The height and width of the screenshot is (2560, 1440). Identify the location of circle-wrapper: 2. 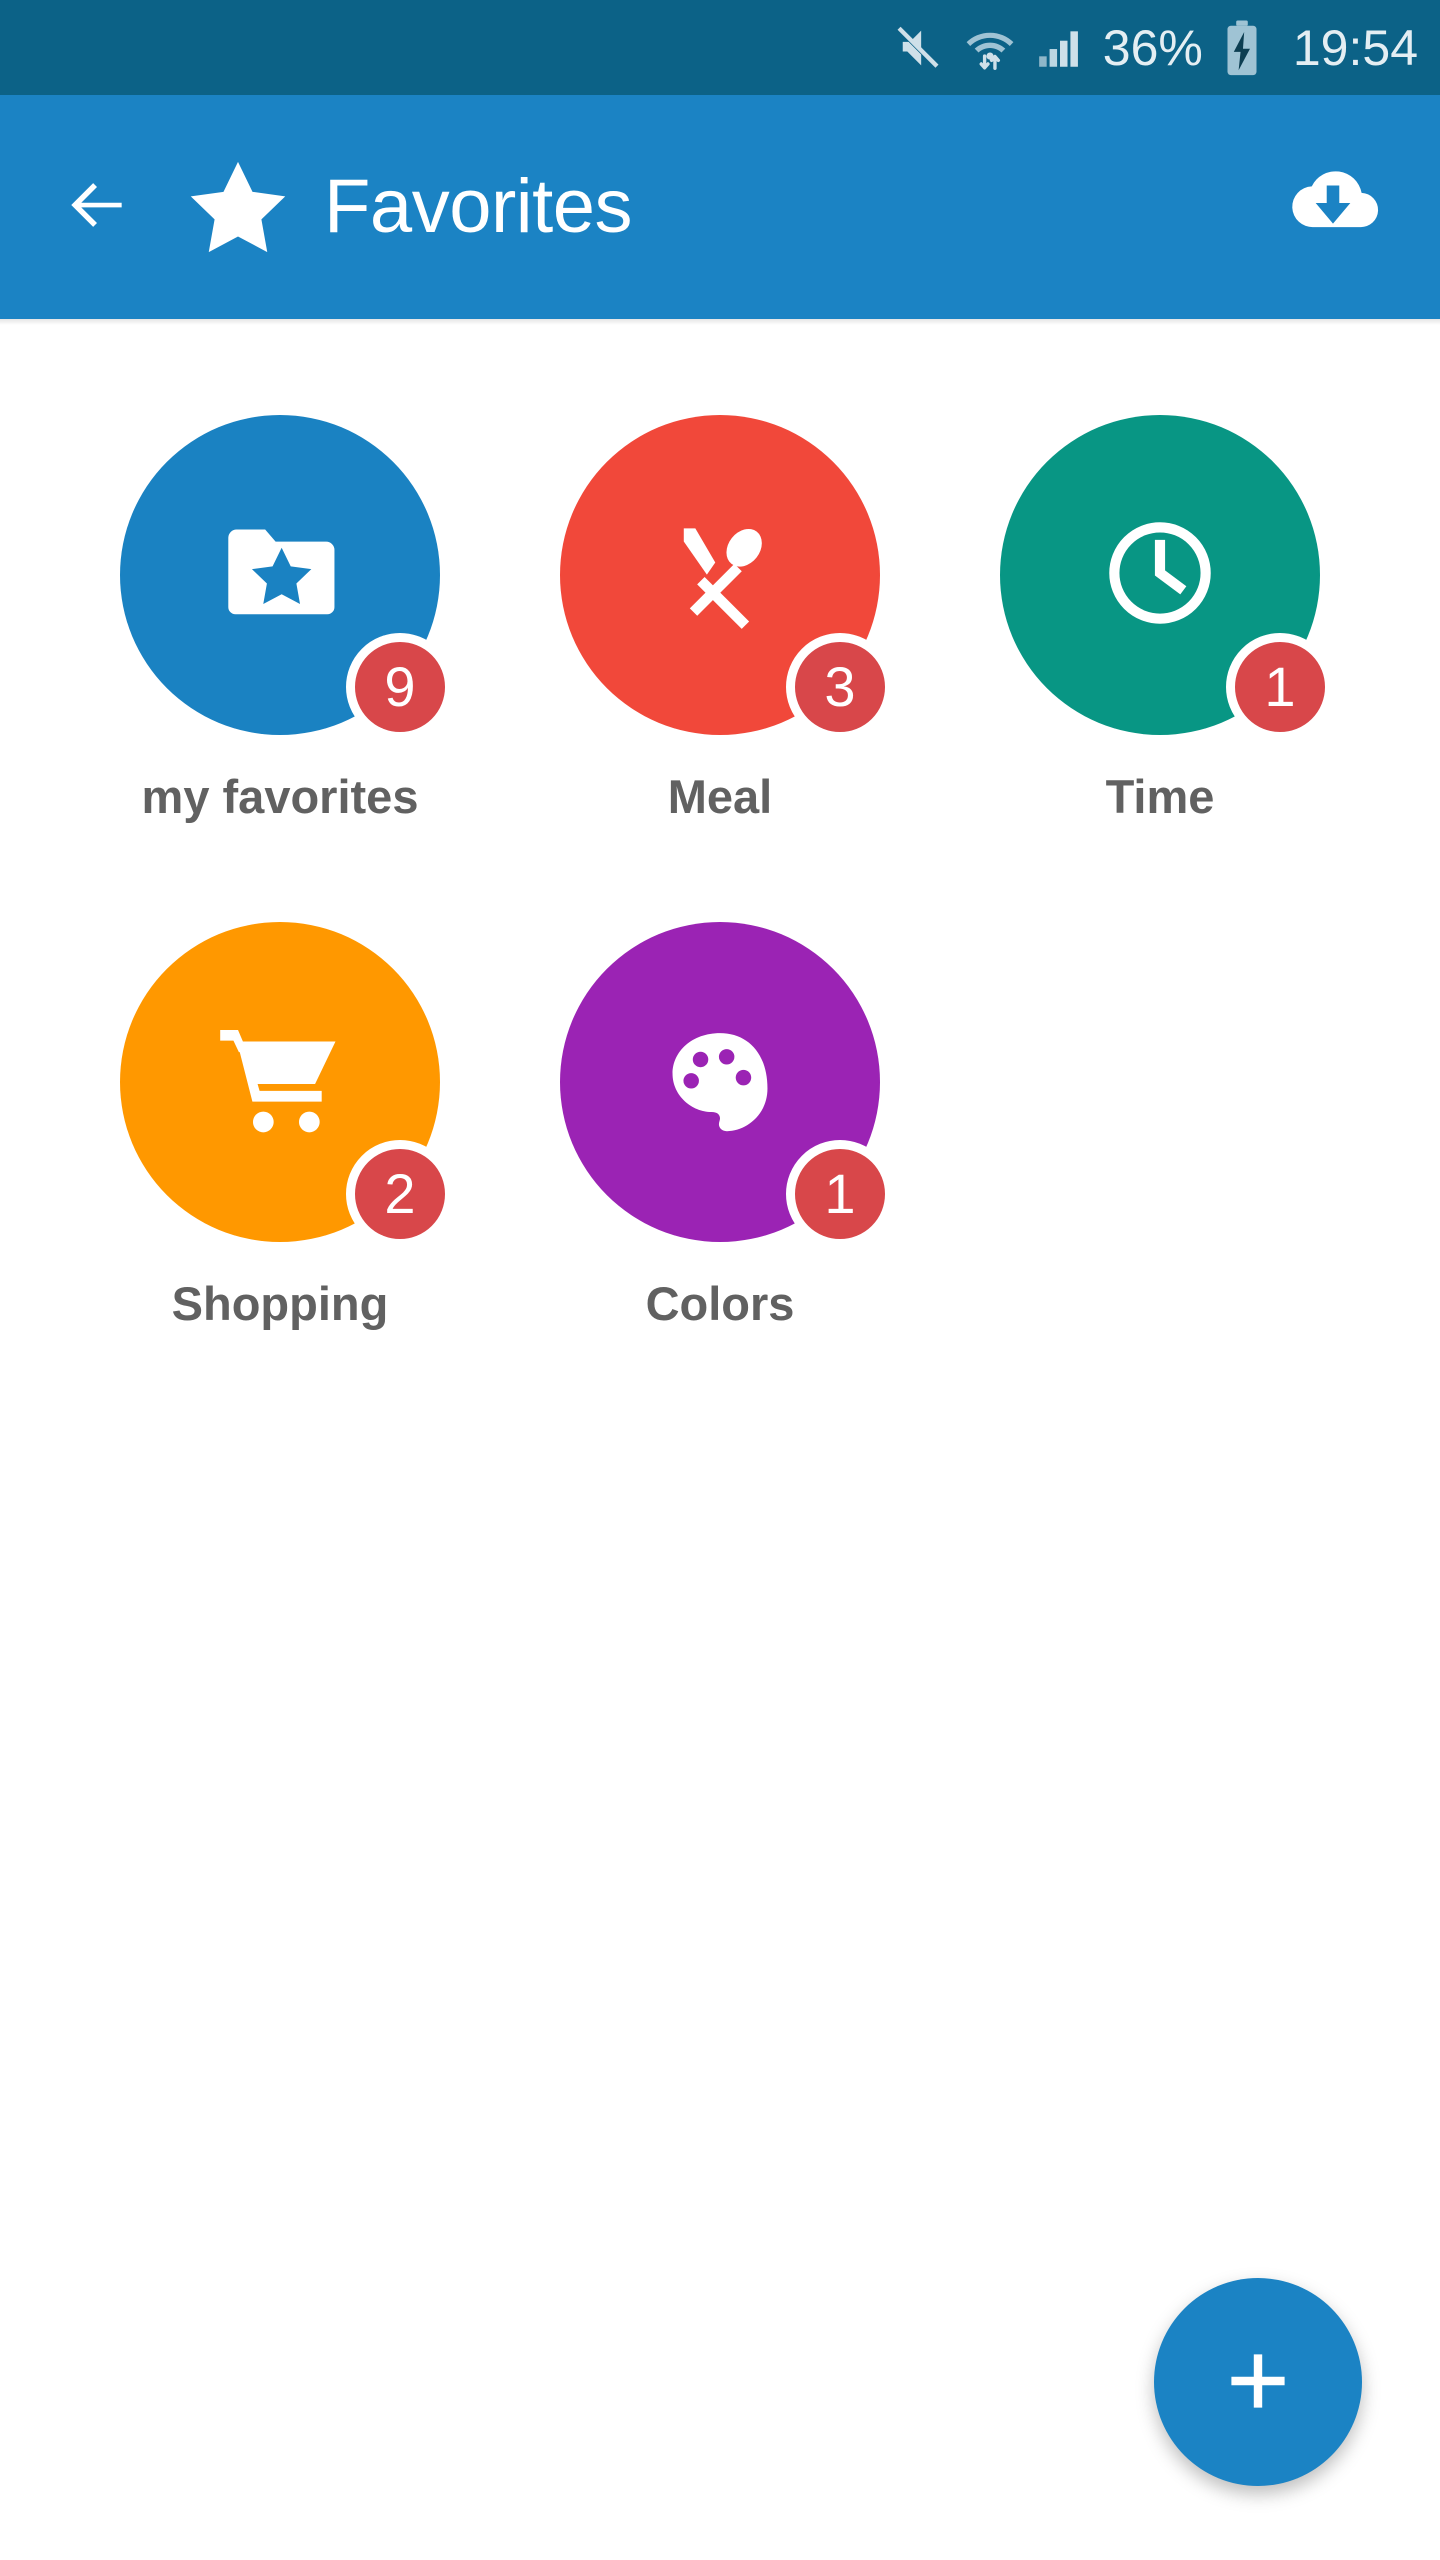
(287, 1085).